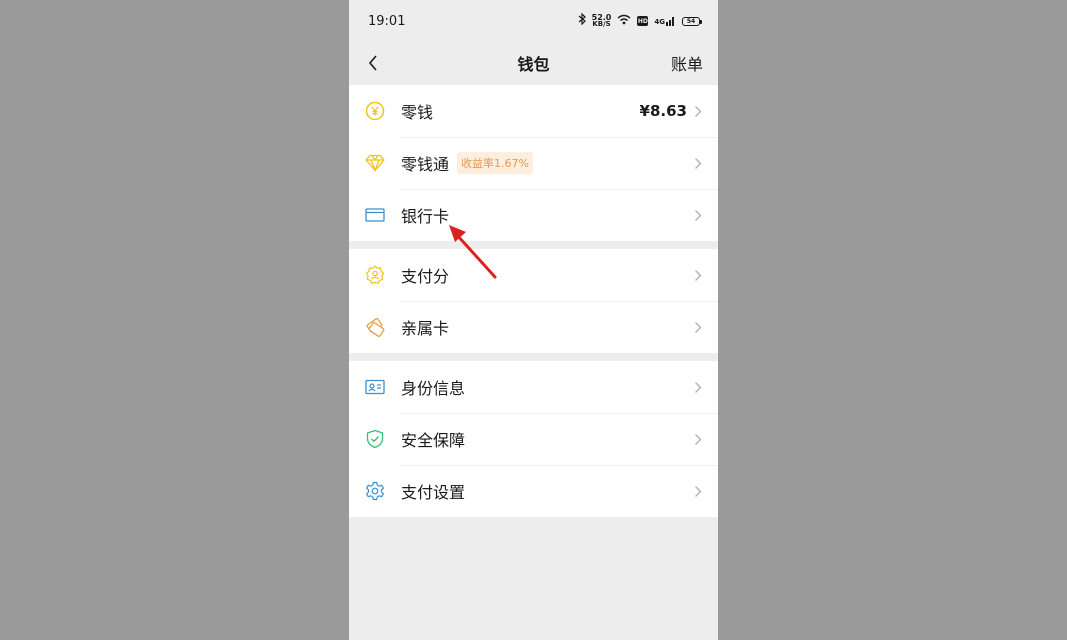  What do you see at coordinates (687, 63) in the screenshot?
I see `bill-button: 账单` at bounding box center [687, 63].